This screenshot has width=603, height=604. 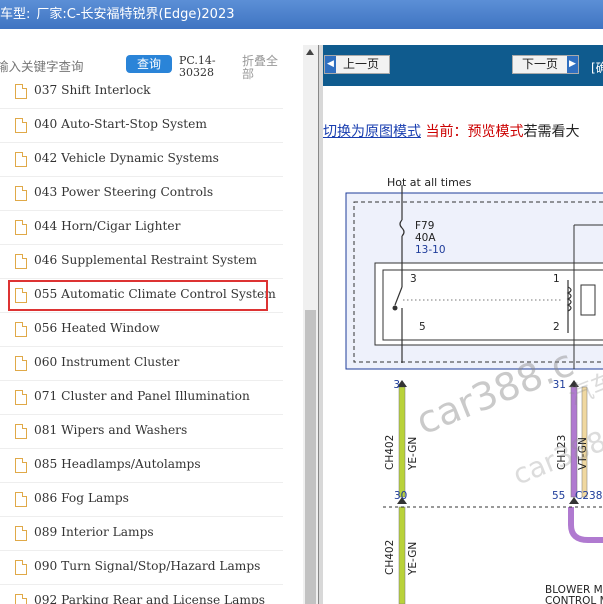 I want to click on switch-original-link: 切换为原图模式, so click(x=372, y=132).